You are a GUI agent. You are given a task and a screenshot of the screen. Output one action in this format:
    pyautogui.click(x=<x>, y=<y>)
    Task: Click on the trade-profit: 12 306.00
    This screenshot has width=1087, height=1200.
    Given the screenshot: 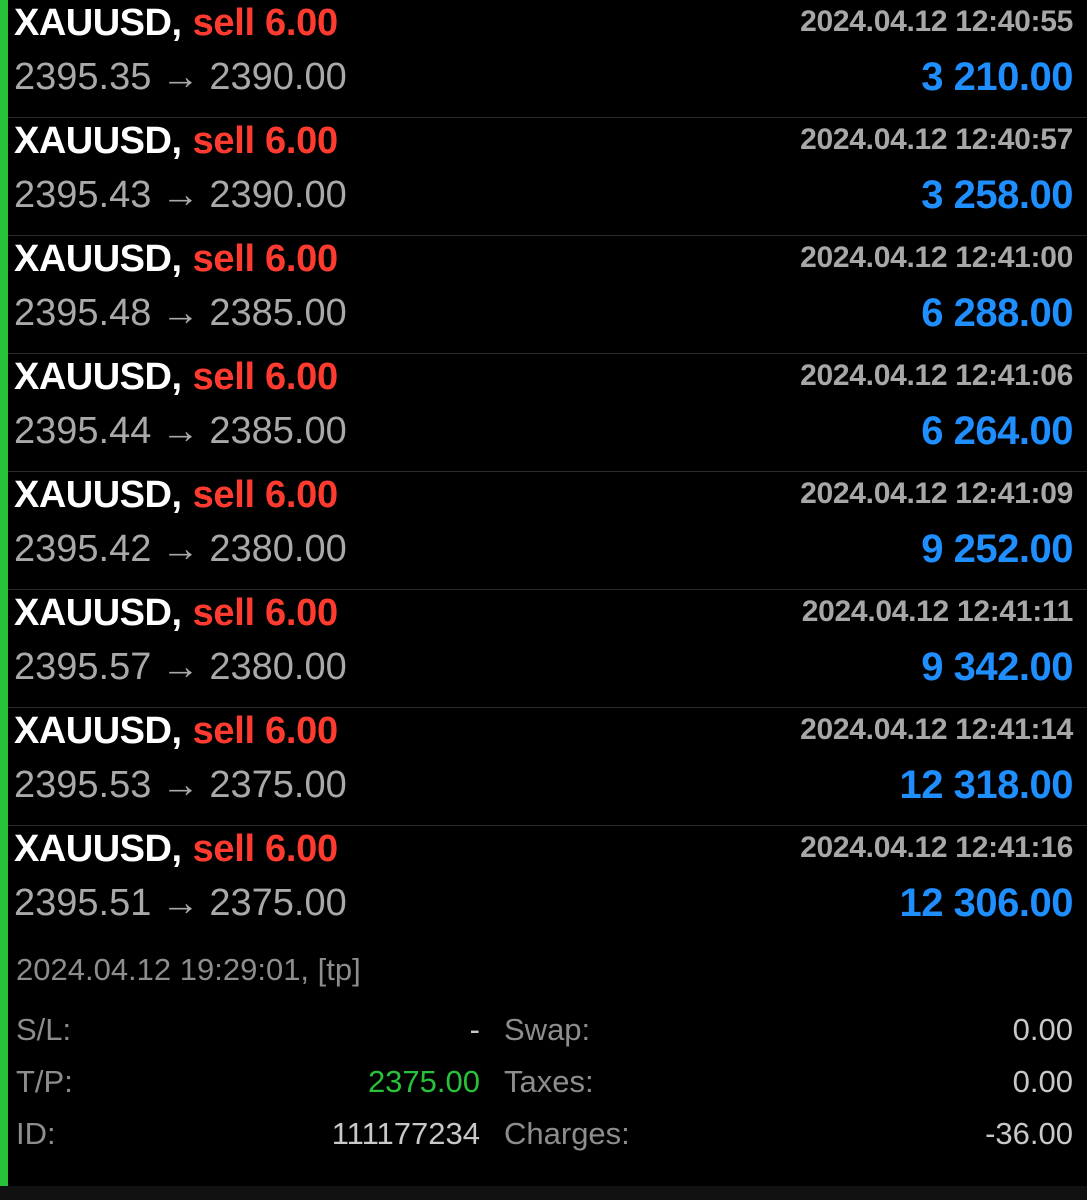 What is the action you would take?
    pyautogui.click(x=986, y=903)
    